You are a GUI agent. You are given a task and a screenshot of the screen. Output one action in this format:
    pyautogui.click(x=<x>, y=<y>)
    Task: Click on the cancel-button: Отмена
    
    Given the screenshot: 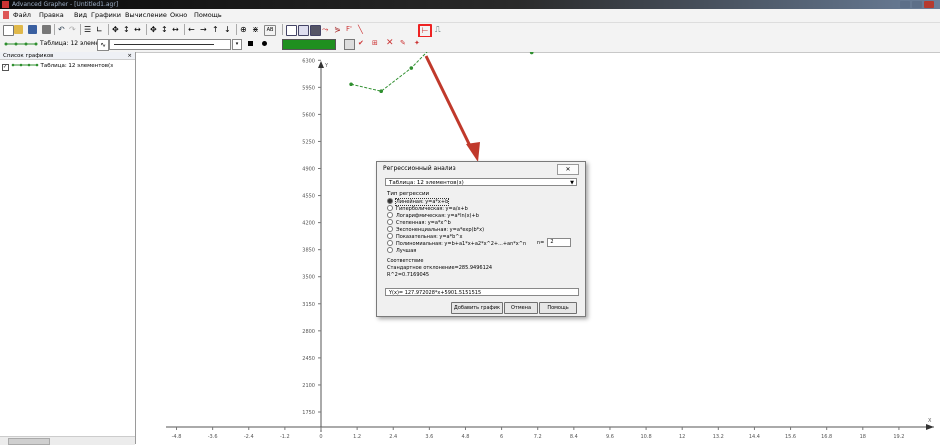 What is the action you would take?
    pyautogui.click(x=521, y=308)
    